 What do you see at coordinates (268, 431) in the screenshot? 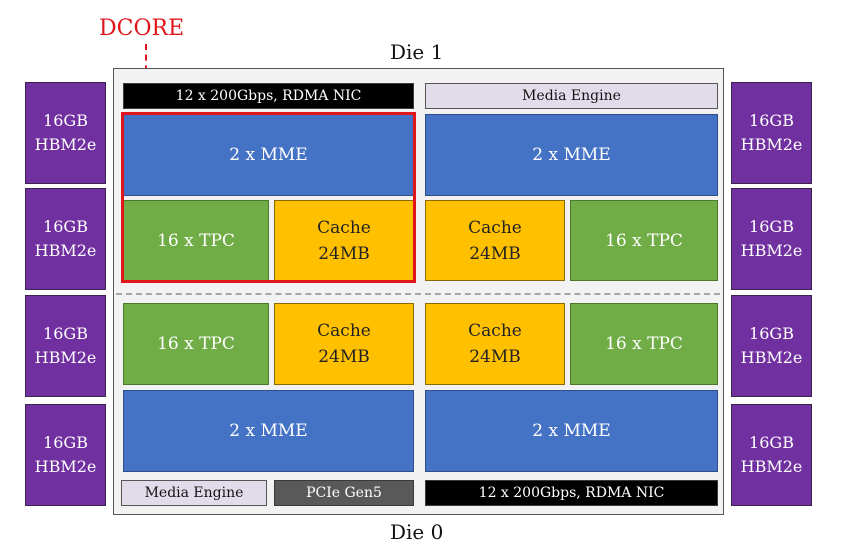
I see `die0-left-mme: 2 x MME` at bounding box center [268, 431].